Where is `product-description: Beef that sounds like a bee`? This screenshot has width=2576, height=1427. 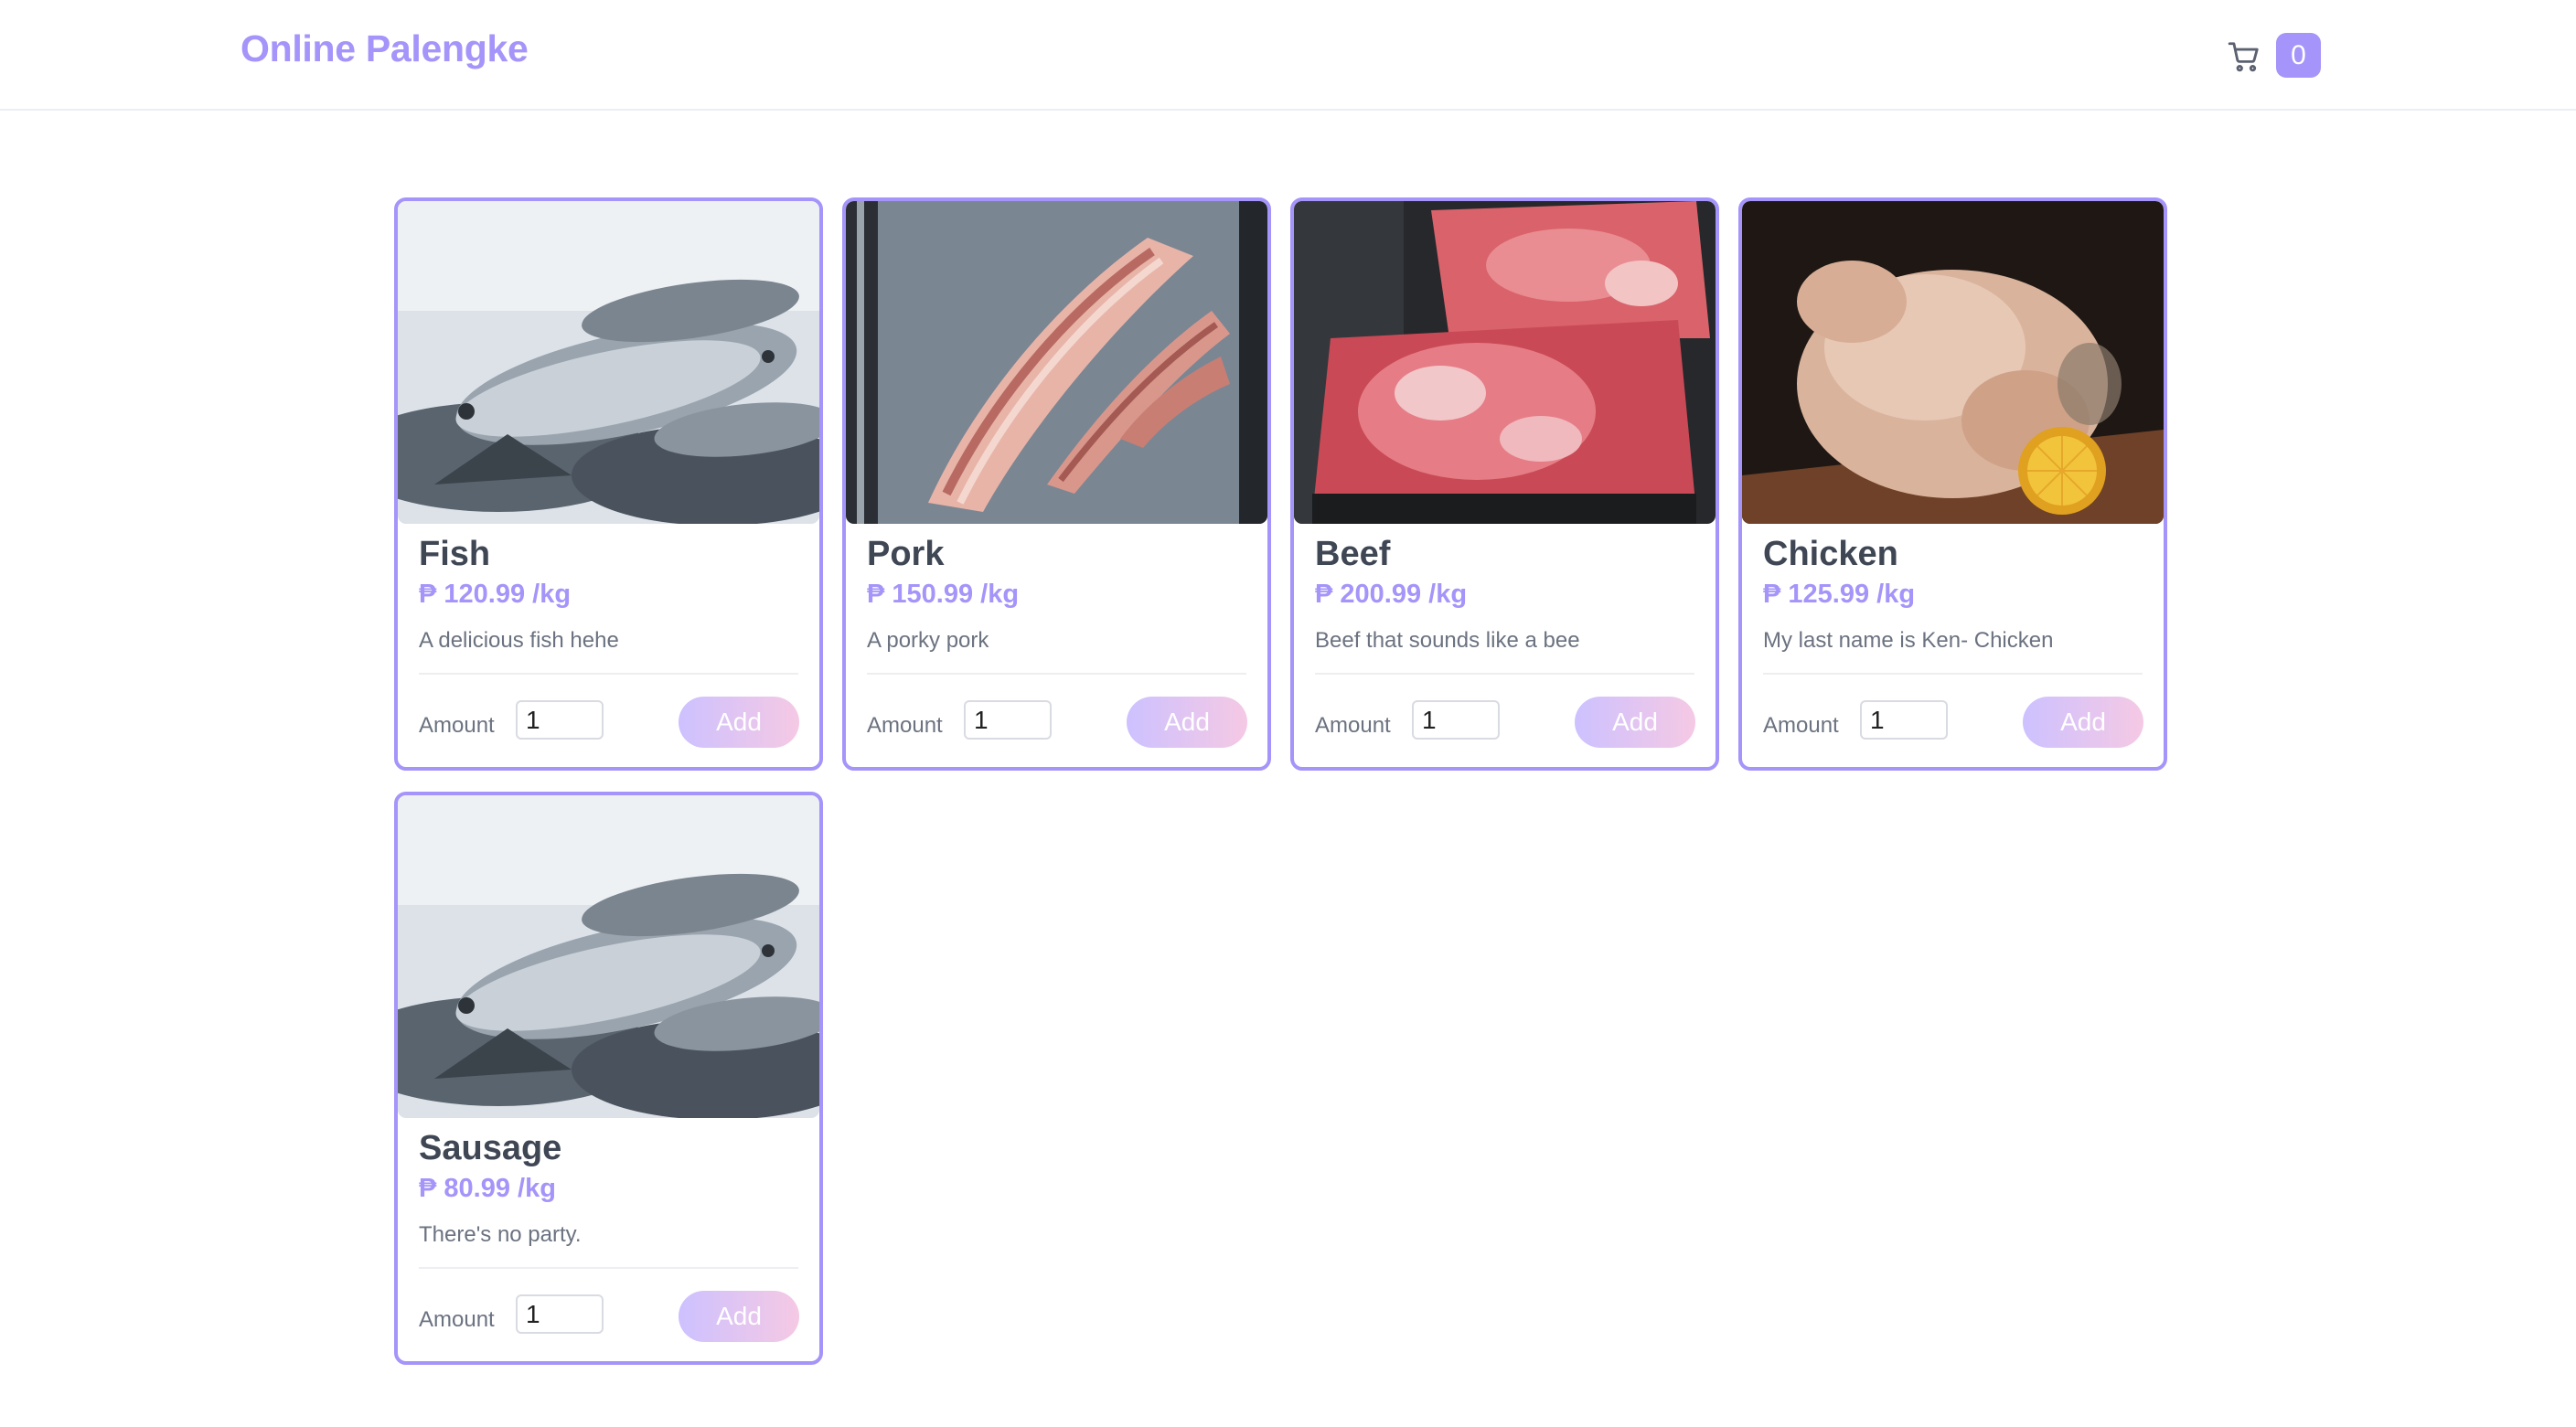
product-description: Beef that sounds like a bee is located at coordinates (1447, 640).